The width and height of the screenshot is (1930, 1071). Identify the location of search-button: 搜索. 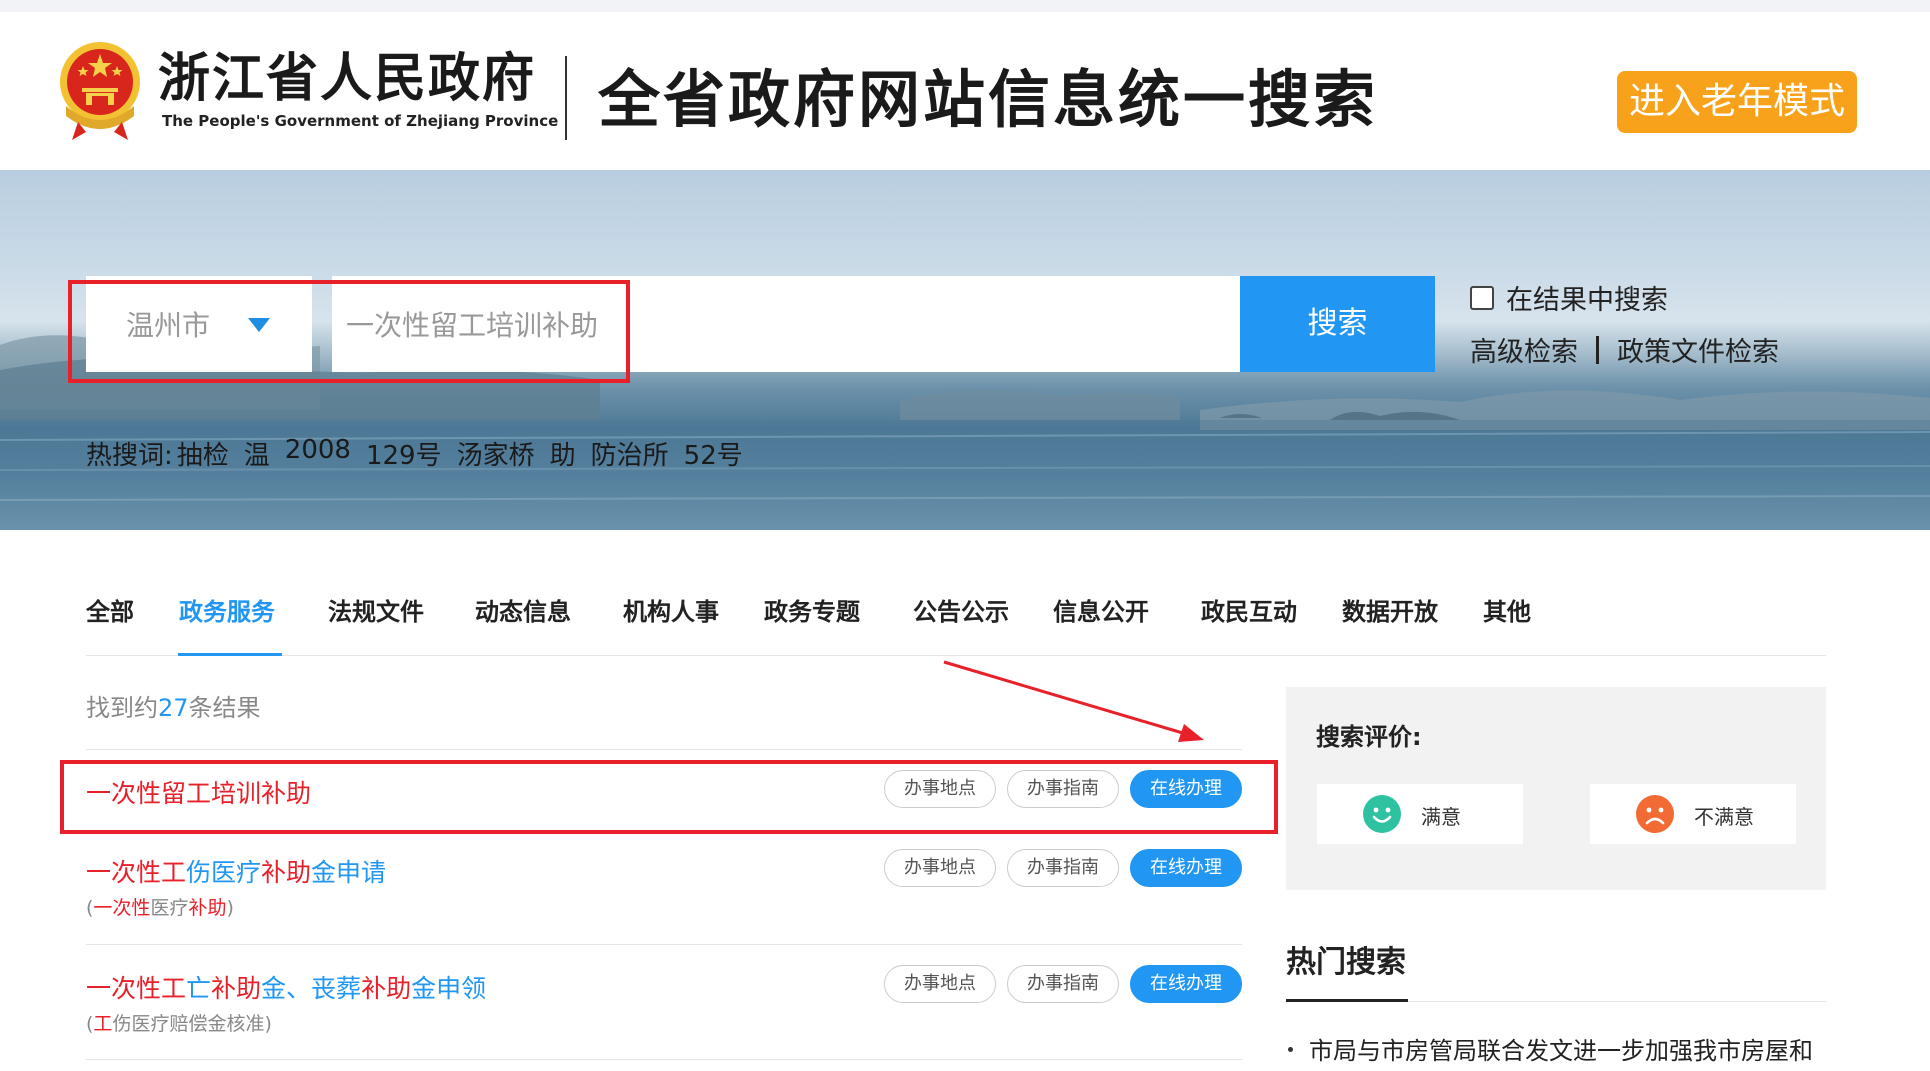
(1337, 324).